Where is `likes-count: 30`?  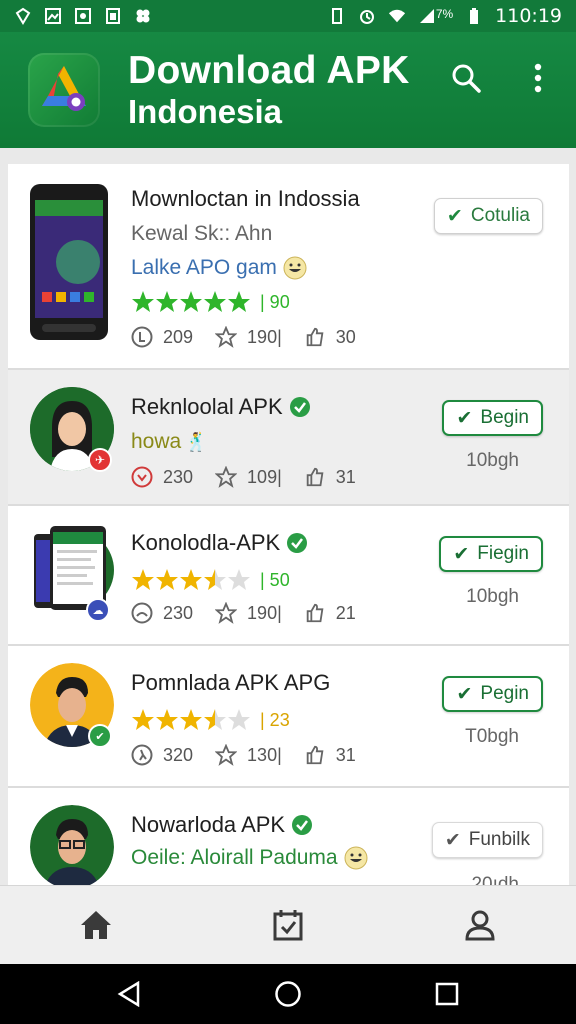
likes-count: 30 is located at coordinates (345, 336).